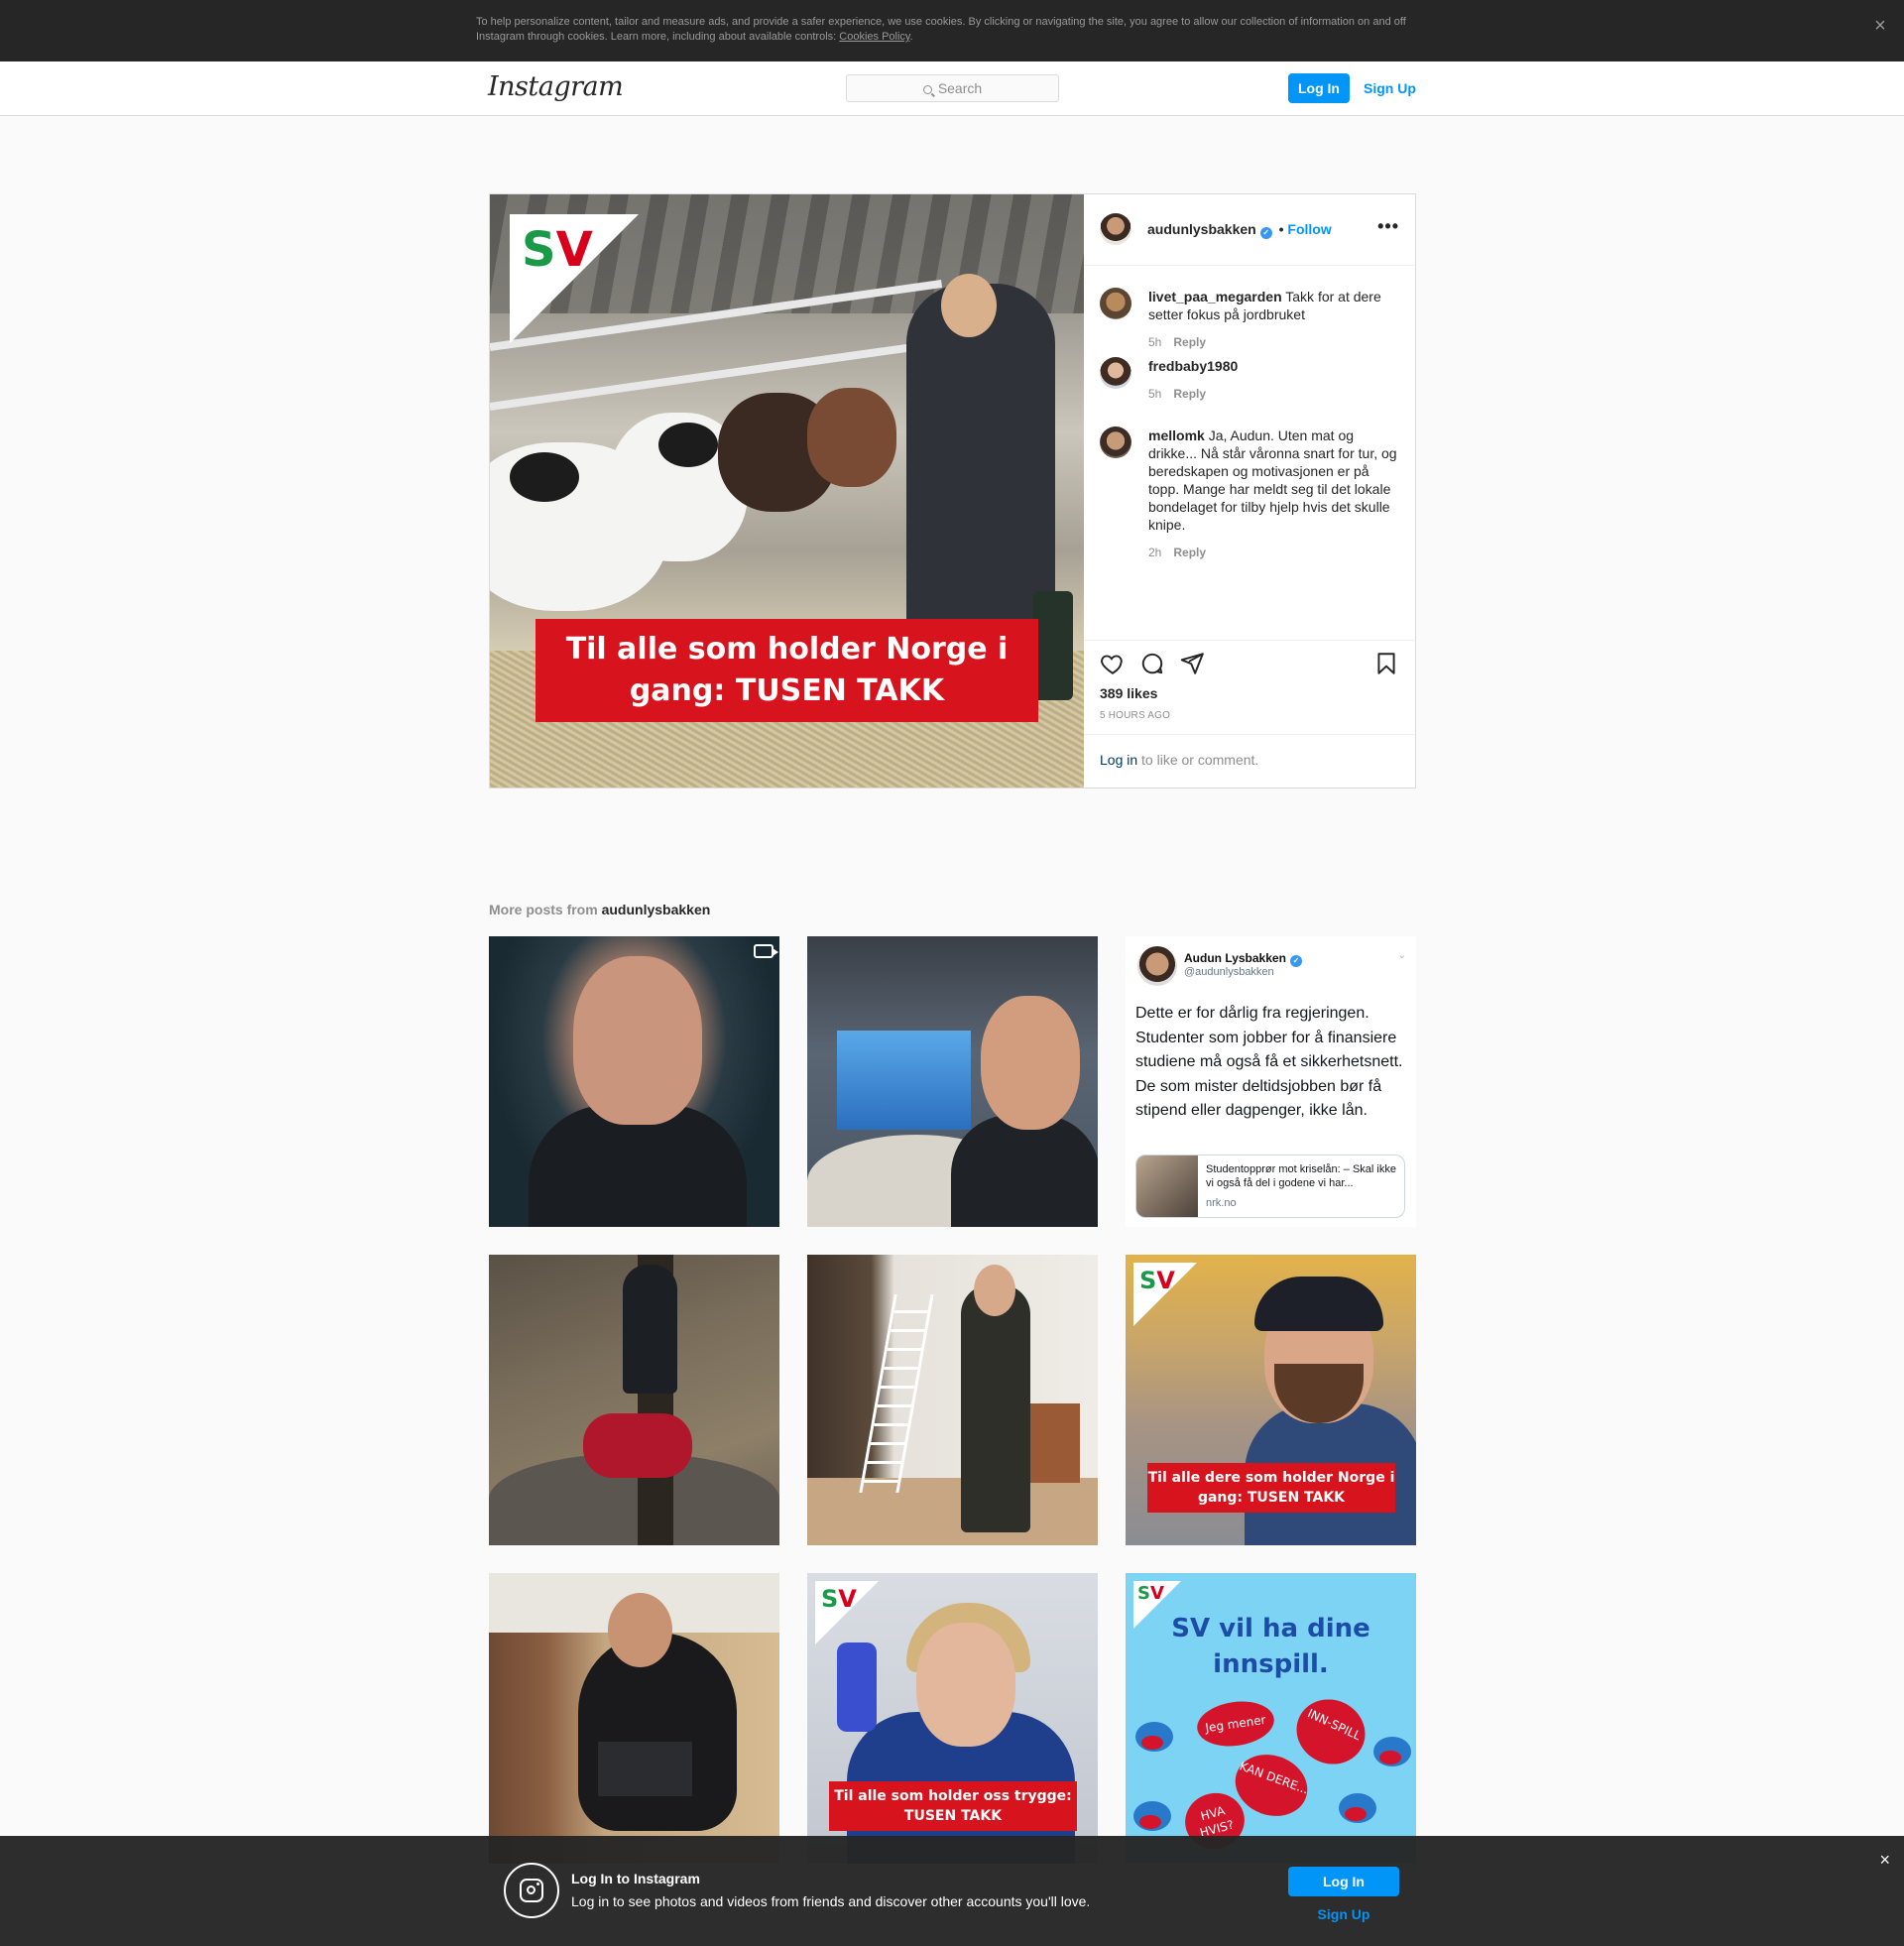 The image size is (1904, 1946). Describe the element at coordinates (927, 89) in the screenshot. I see `search-icon` at that location.